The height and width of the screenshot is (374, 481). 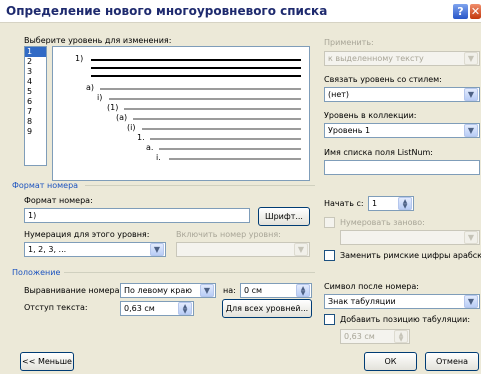 I want to click on add-tab-stop-checkbox, so click(x=329, y=319).